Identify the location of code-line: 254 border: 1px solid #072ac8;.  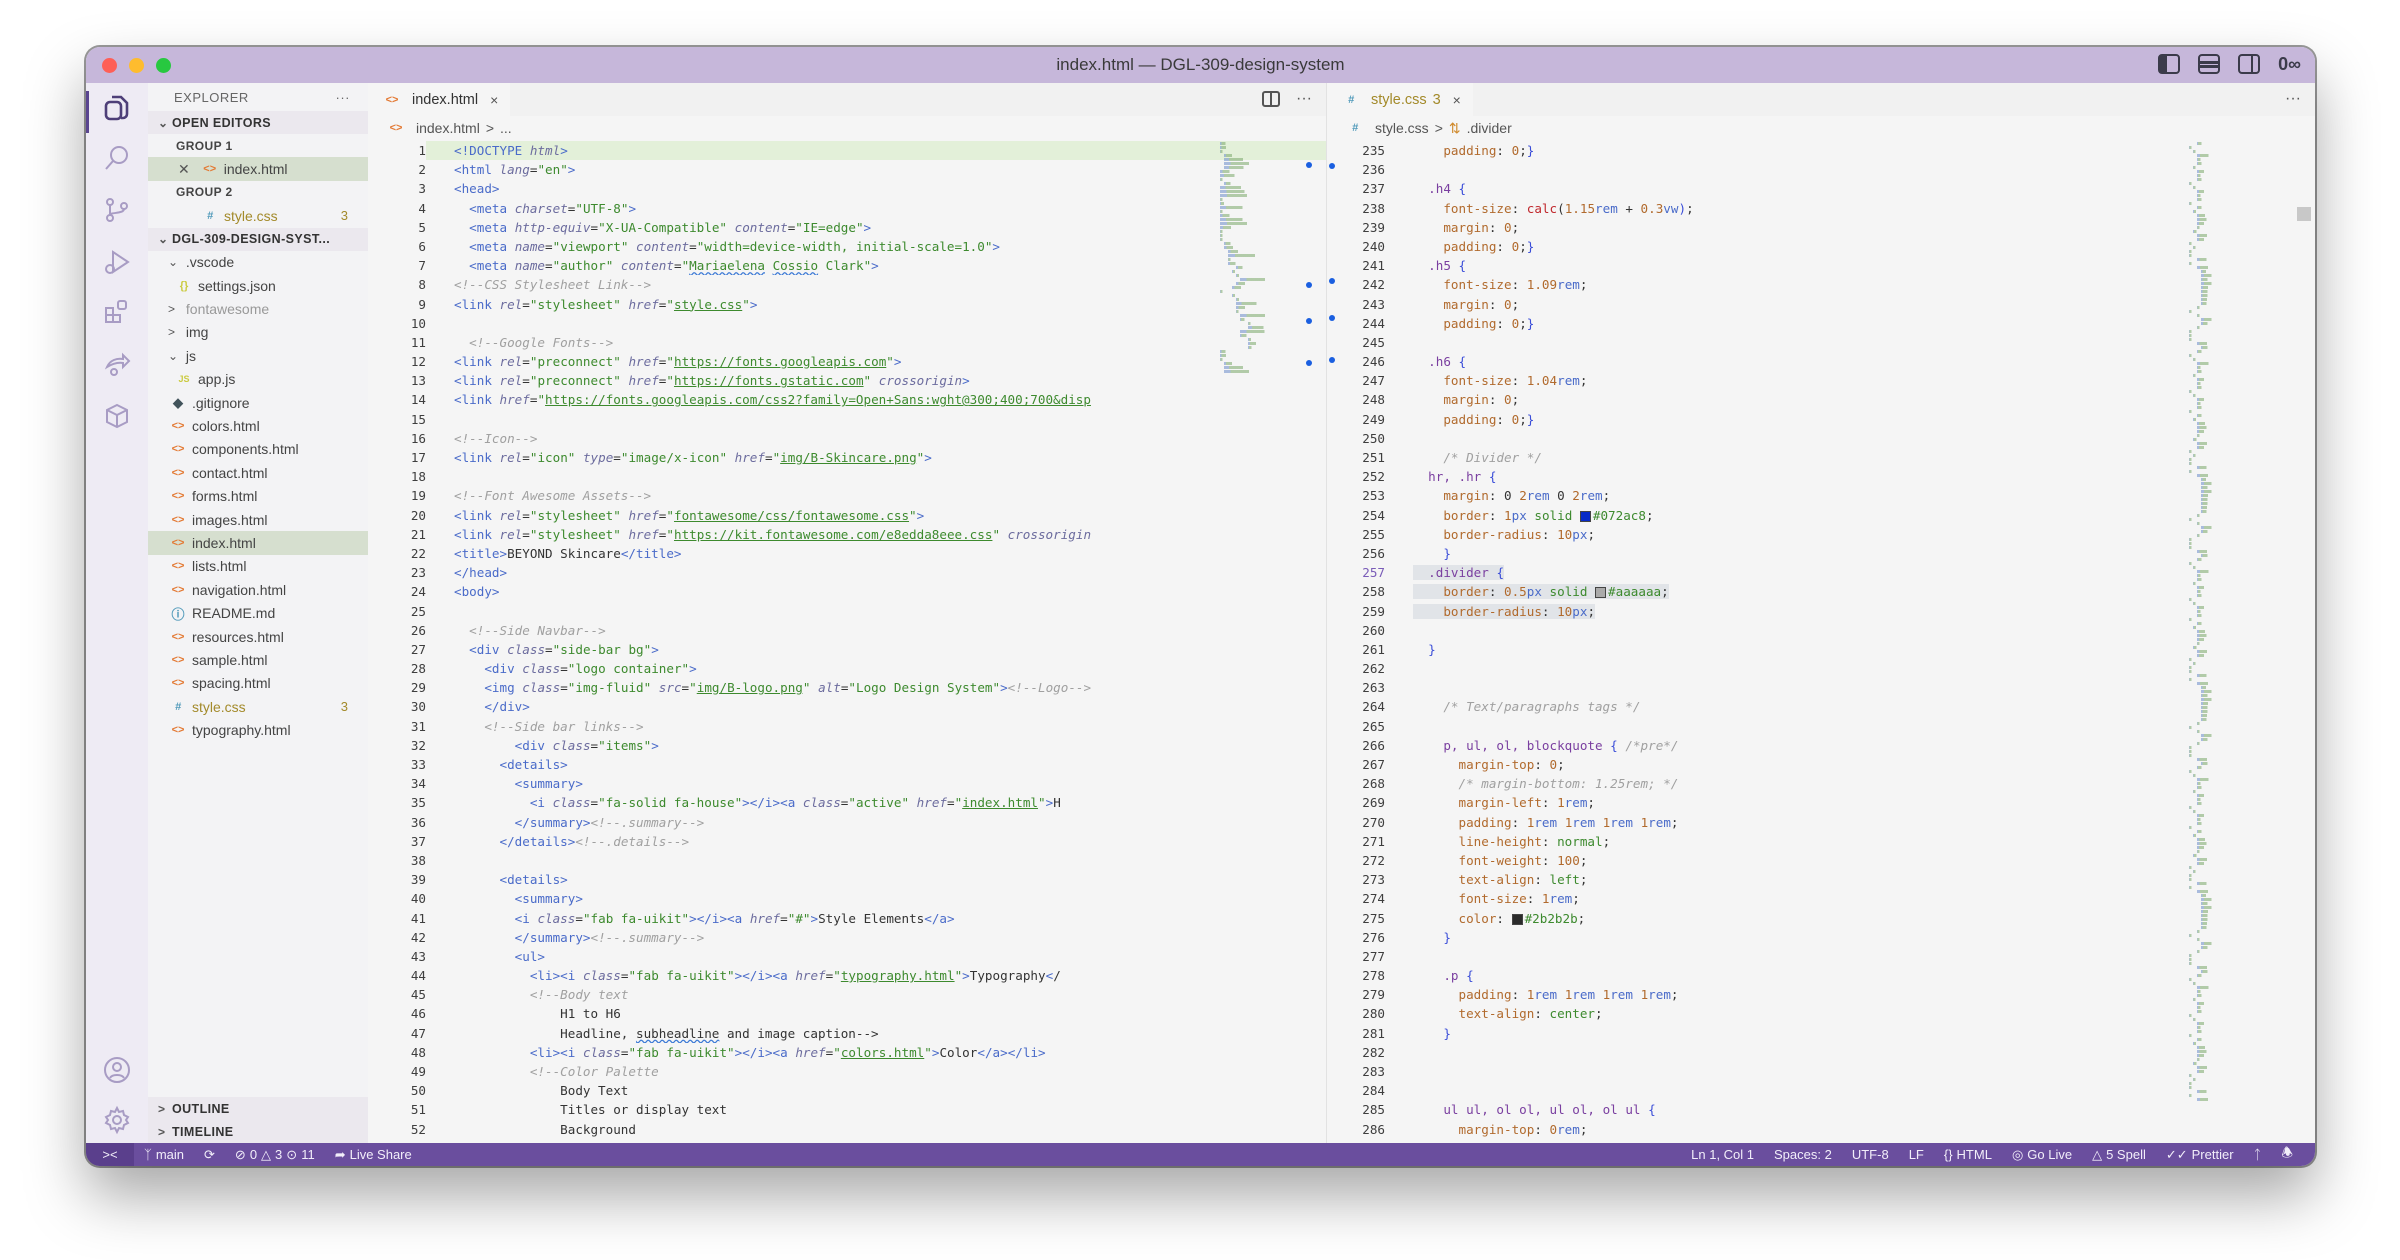
(1821, 515).